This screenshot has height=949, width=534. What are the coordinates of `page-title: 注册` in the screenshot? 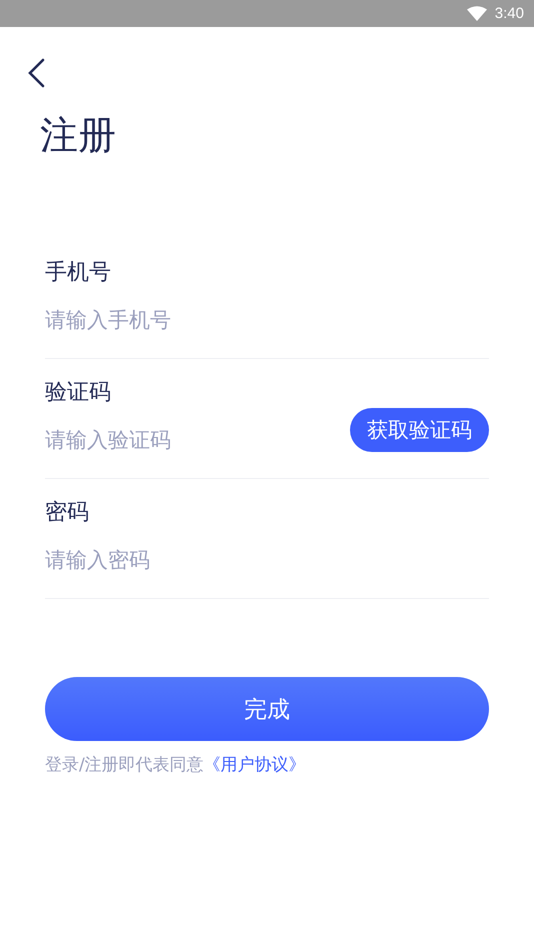 It's located at (78, 135).